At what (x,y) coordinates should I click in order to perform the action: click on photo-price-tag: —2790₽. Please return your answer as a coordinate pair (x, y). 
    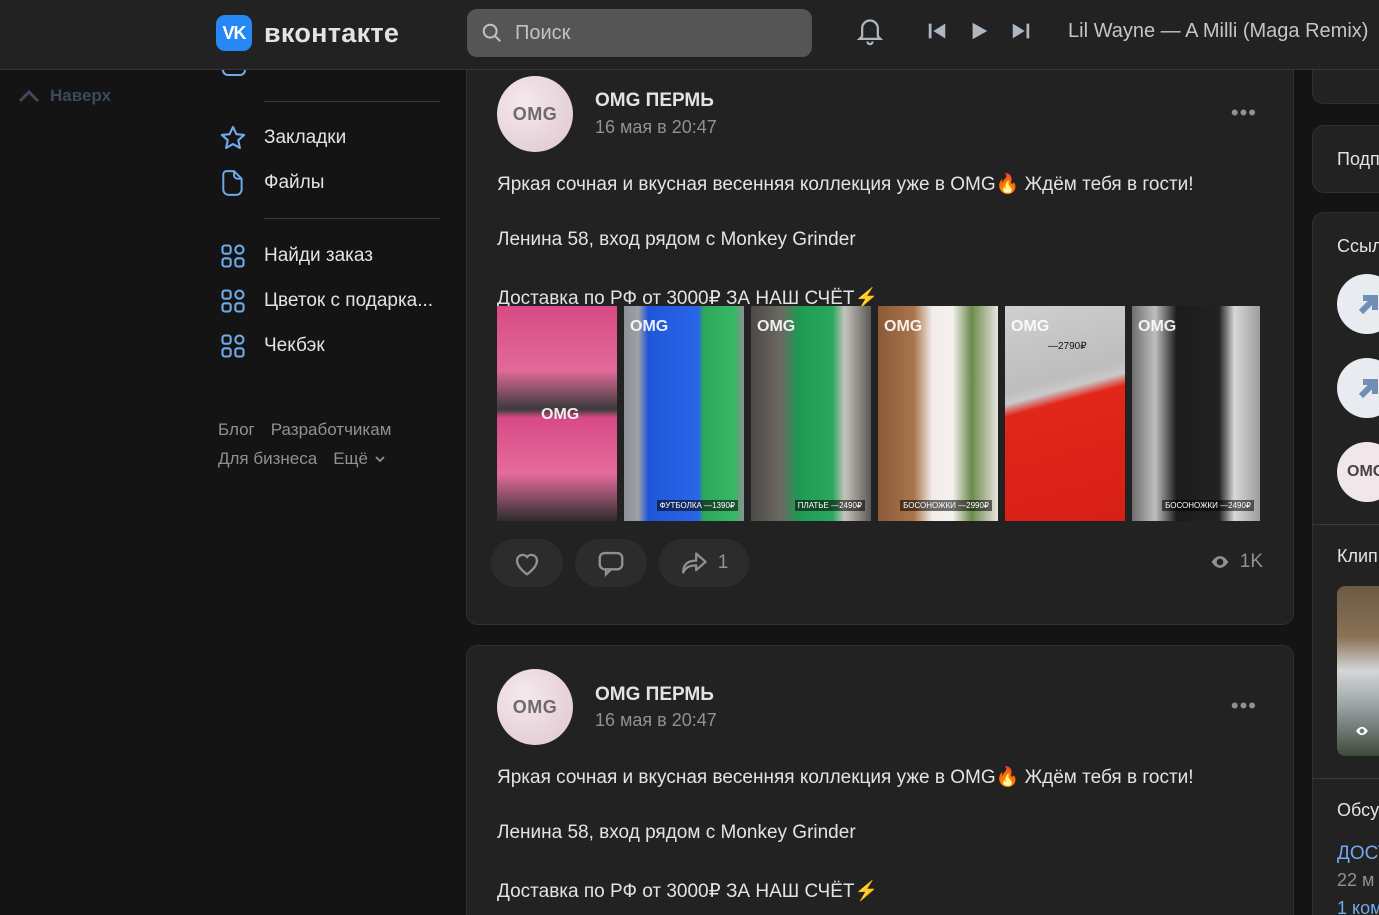
    Looking at the image, I should click on (1067, 346).